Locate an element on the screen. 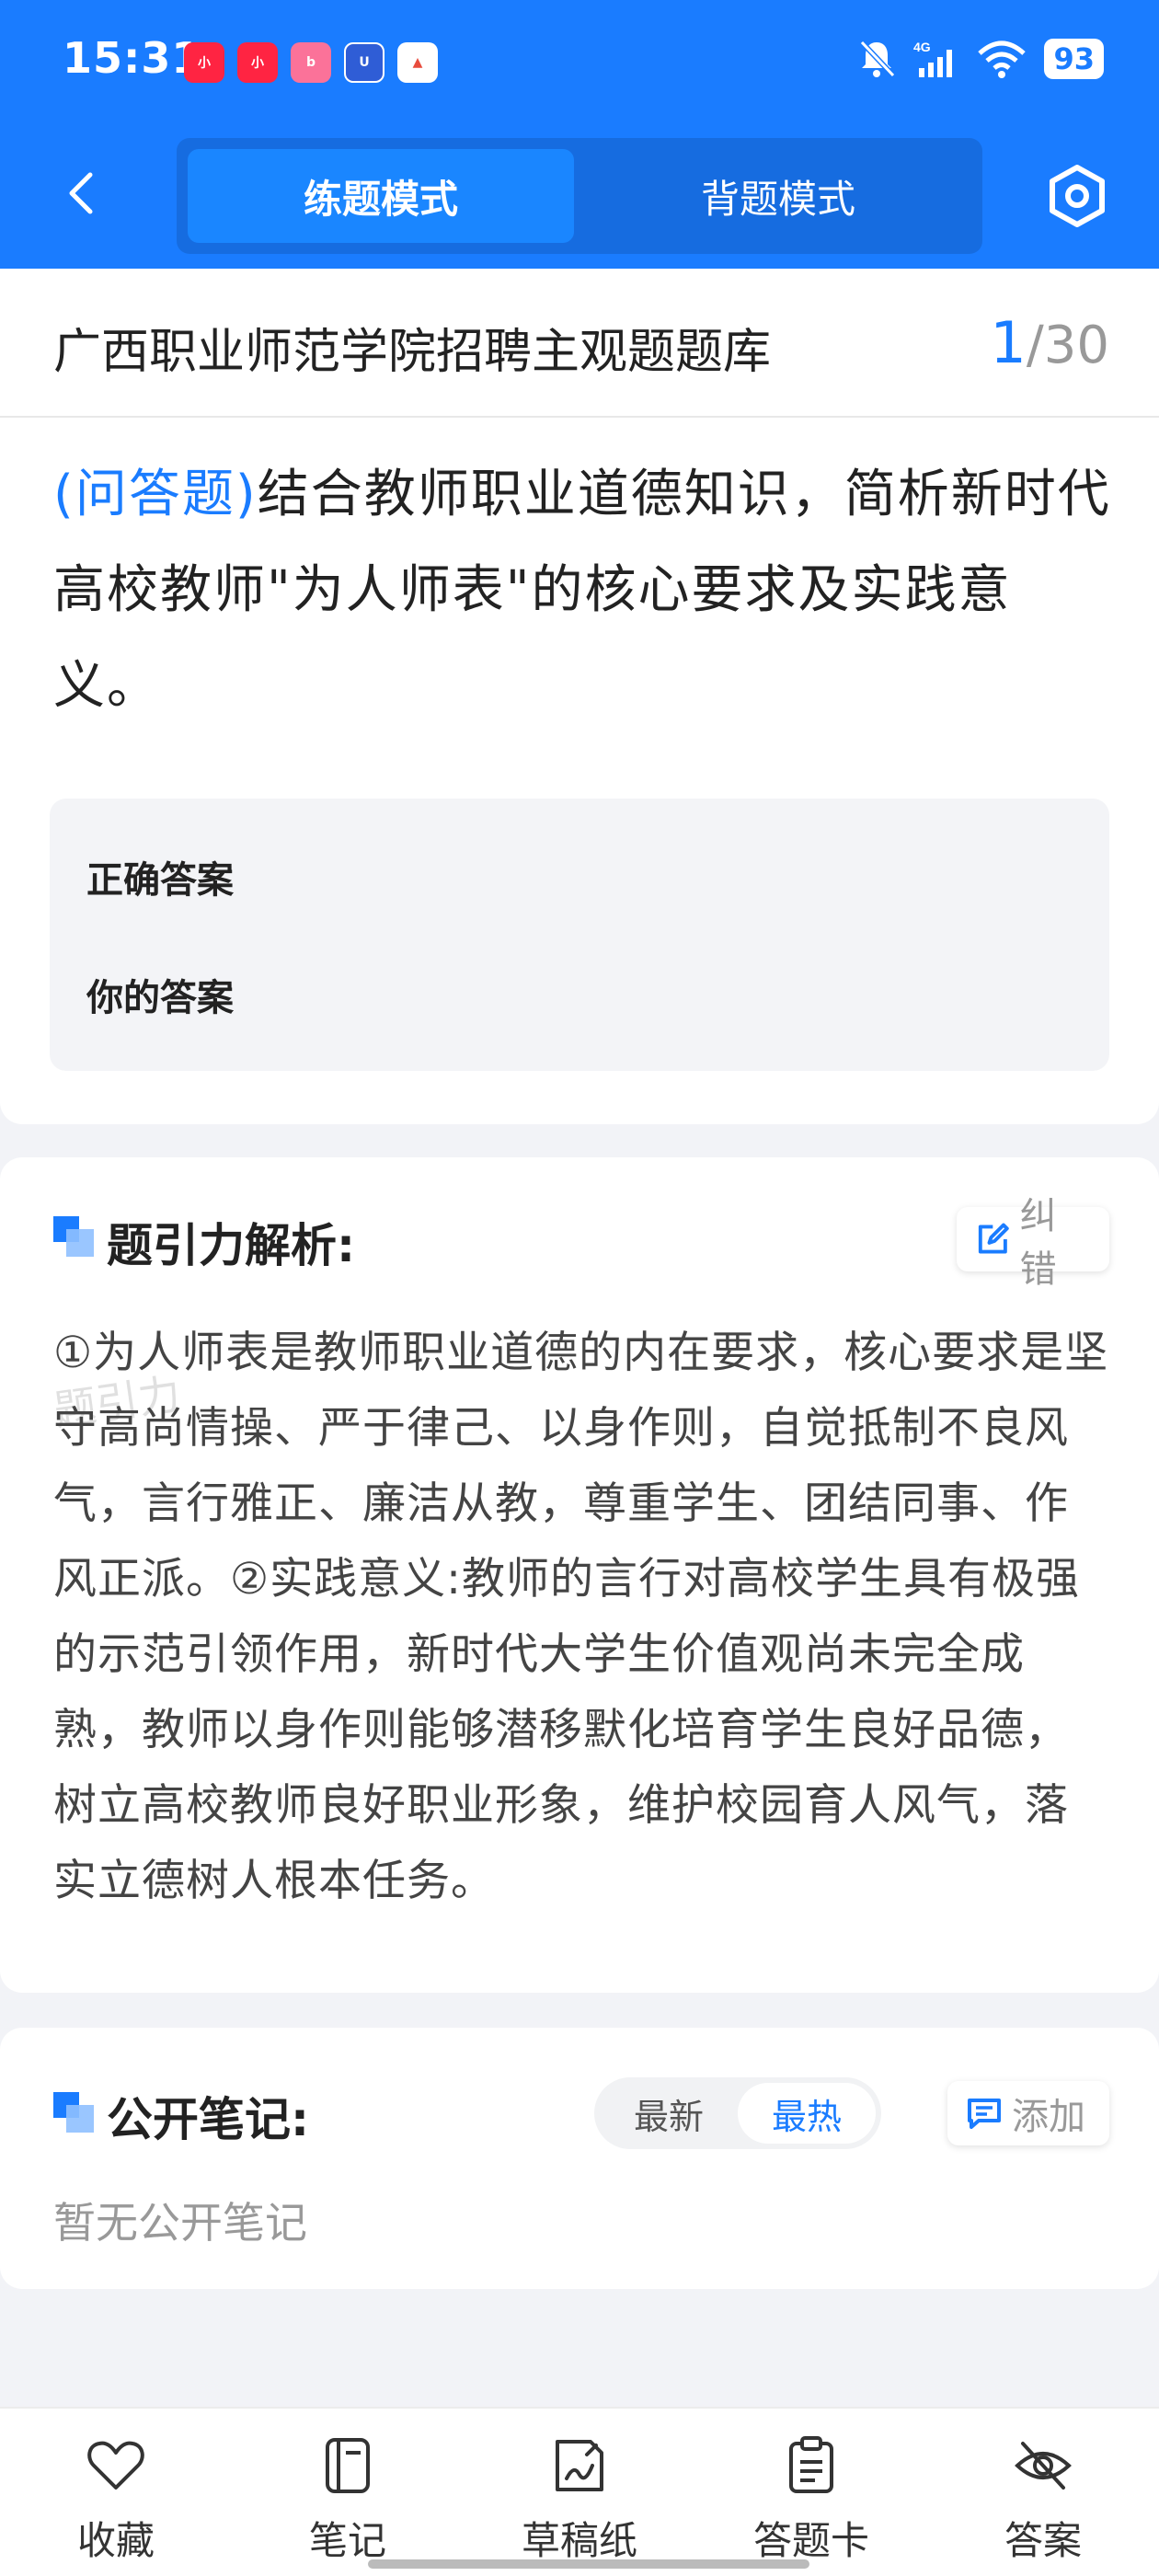 Image resolution: width=1159 pixels, height=2576 pixels. status-bar: 15:31 小 小 b U ▲ 4G 93 is located at coordinates (579, 64).